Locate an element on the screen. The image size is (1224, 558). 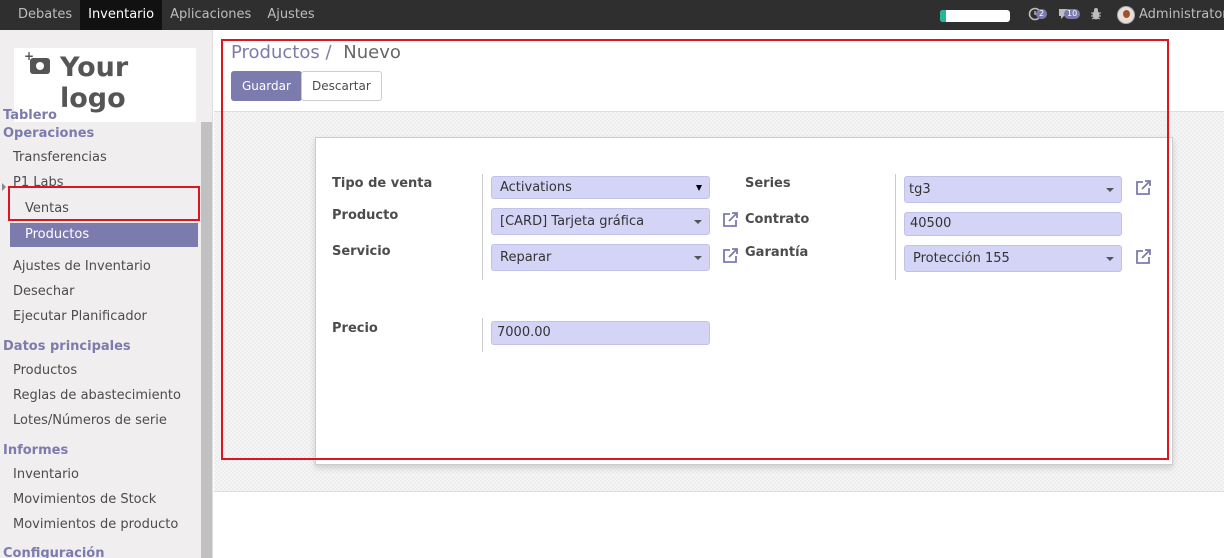
messages-count-badge: 10 is located at coordinates (1072, 14).